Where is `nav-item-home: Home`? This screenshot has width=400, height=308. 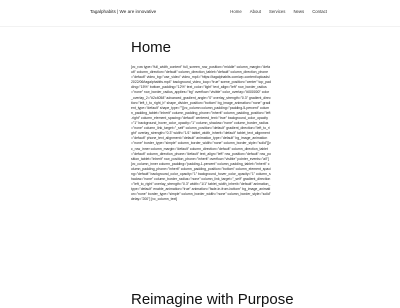
nav-item-home: Home is located at coordinates (235, 11).